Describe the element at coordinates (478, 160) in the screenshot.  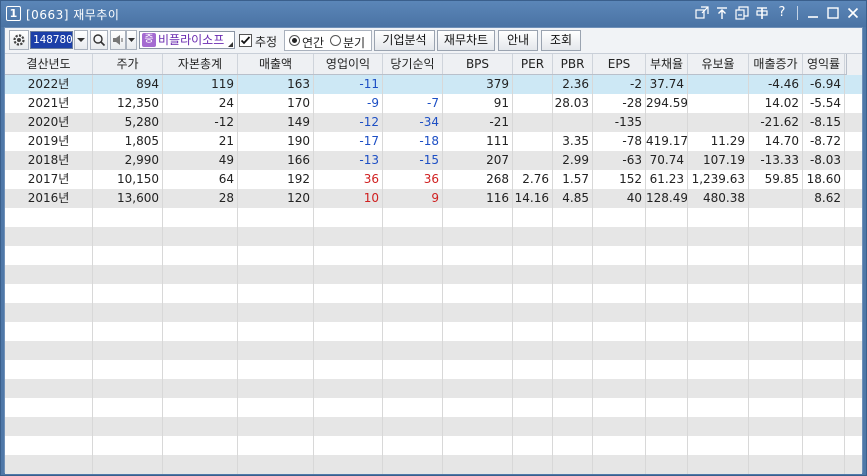
I see `table-cell: 207` at that location.